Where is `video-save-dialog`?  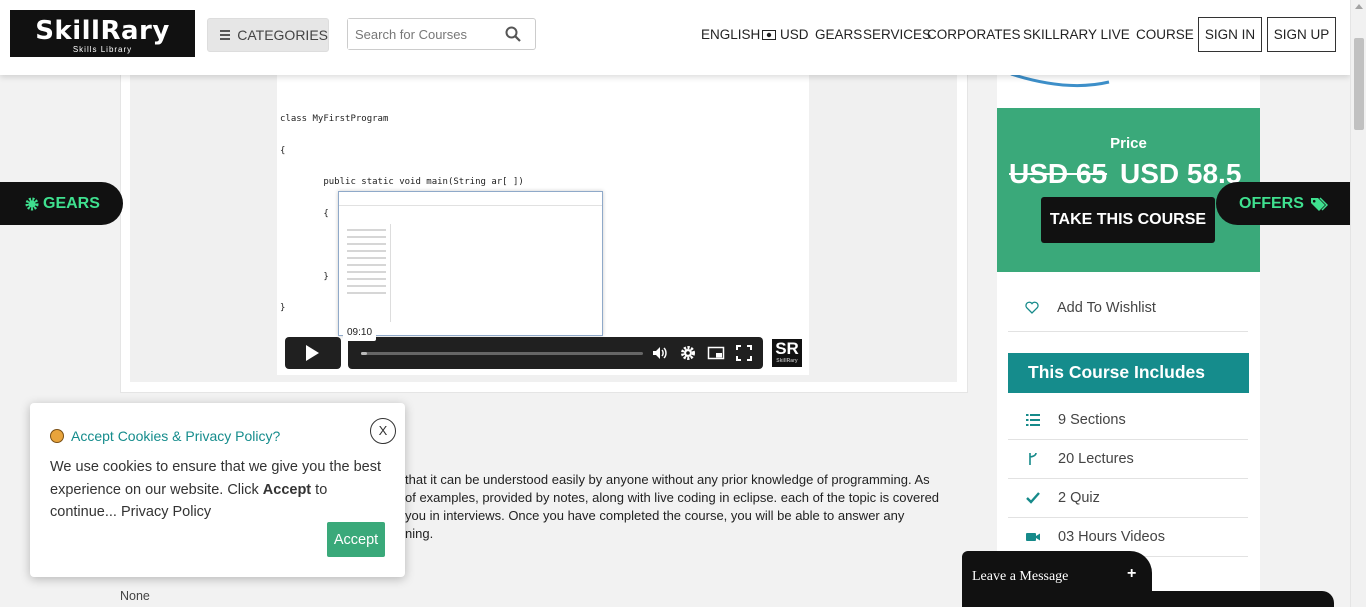 video-save-dialog is located at coordinates (470, 263).